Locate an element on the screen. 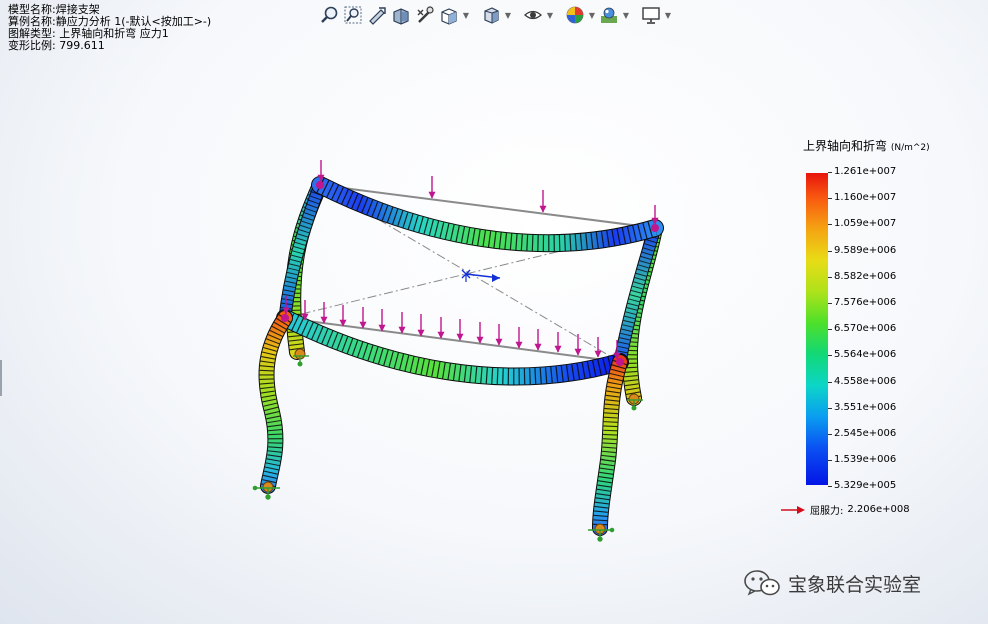 Image resolution: width=988 pixels, height=624 pixels. legend-label: 3.551e+006 is located at coordinates (865, 407).